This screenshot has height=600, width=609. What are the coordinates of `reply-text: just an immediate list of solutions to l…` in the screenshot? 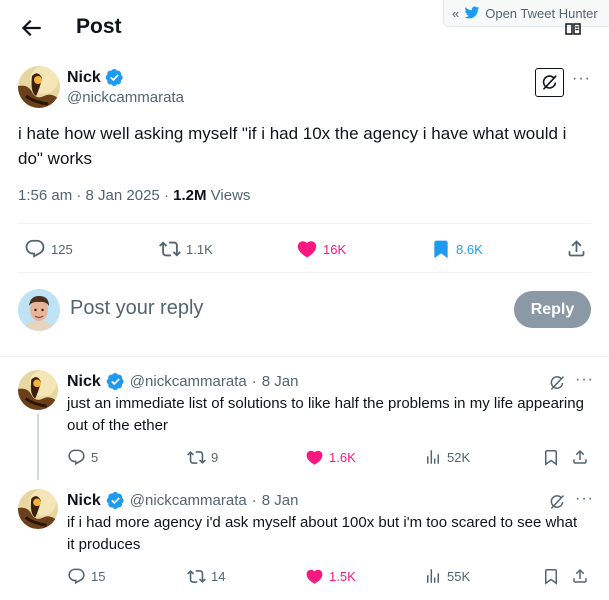 It's located at (325, 414).